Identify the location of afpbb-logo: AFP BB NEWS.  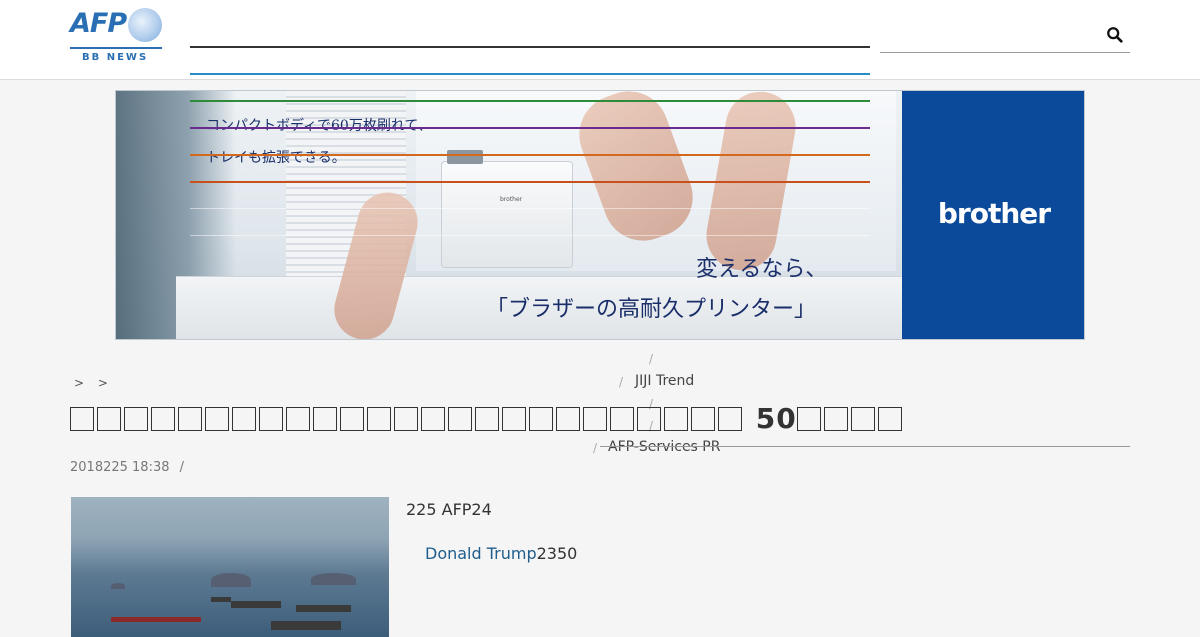
(116, 37).